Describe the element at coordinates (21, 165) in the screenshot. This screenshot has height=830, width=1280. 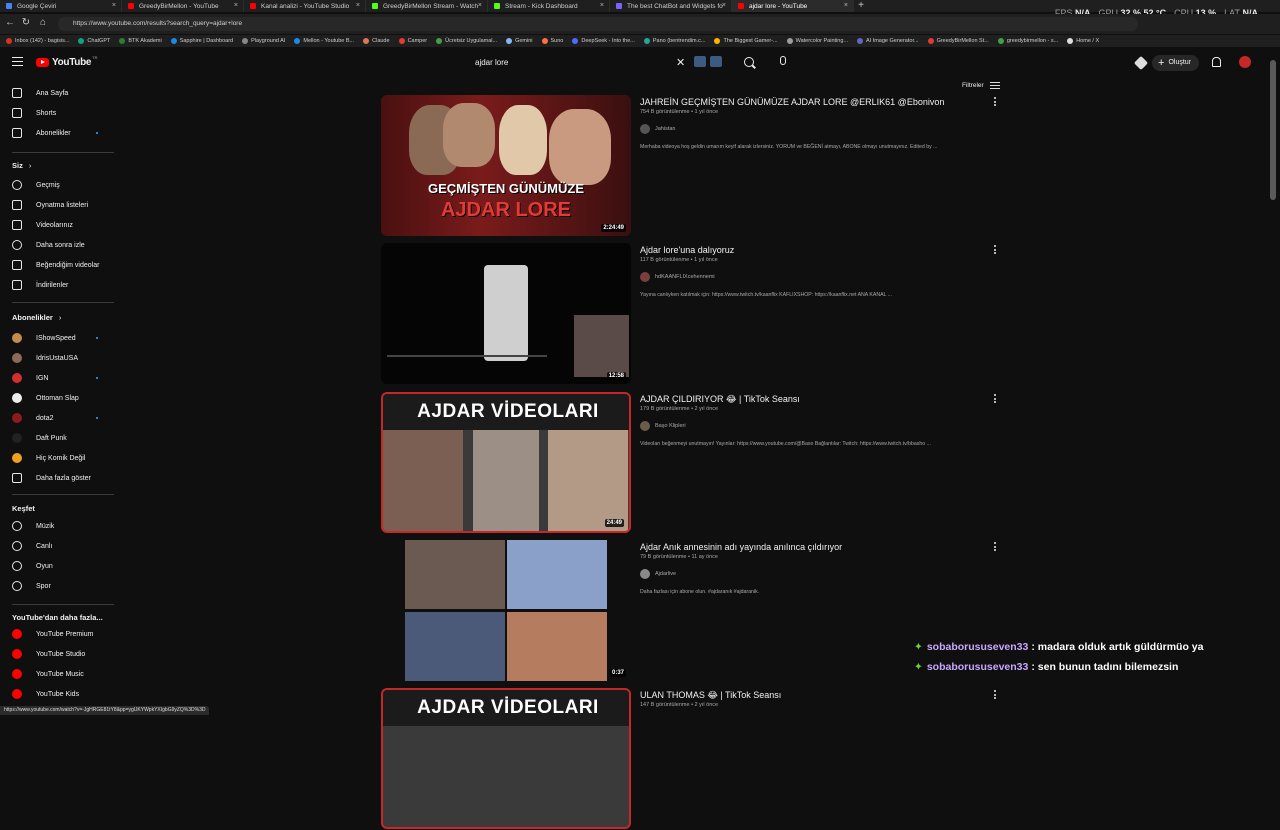
I see `sidebar-section-title: Siz ›` at that location.